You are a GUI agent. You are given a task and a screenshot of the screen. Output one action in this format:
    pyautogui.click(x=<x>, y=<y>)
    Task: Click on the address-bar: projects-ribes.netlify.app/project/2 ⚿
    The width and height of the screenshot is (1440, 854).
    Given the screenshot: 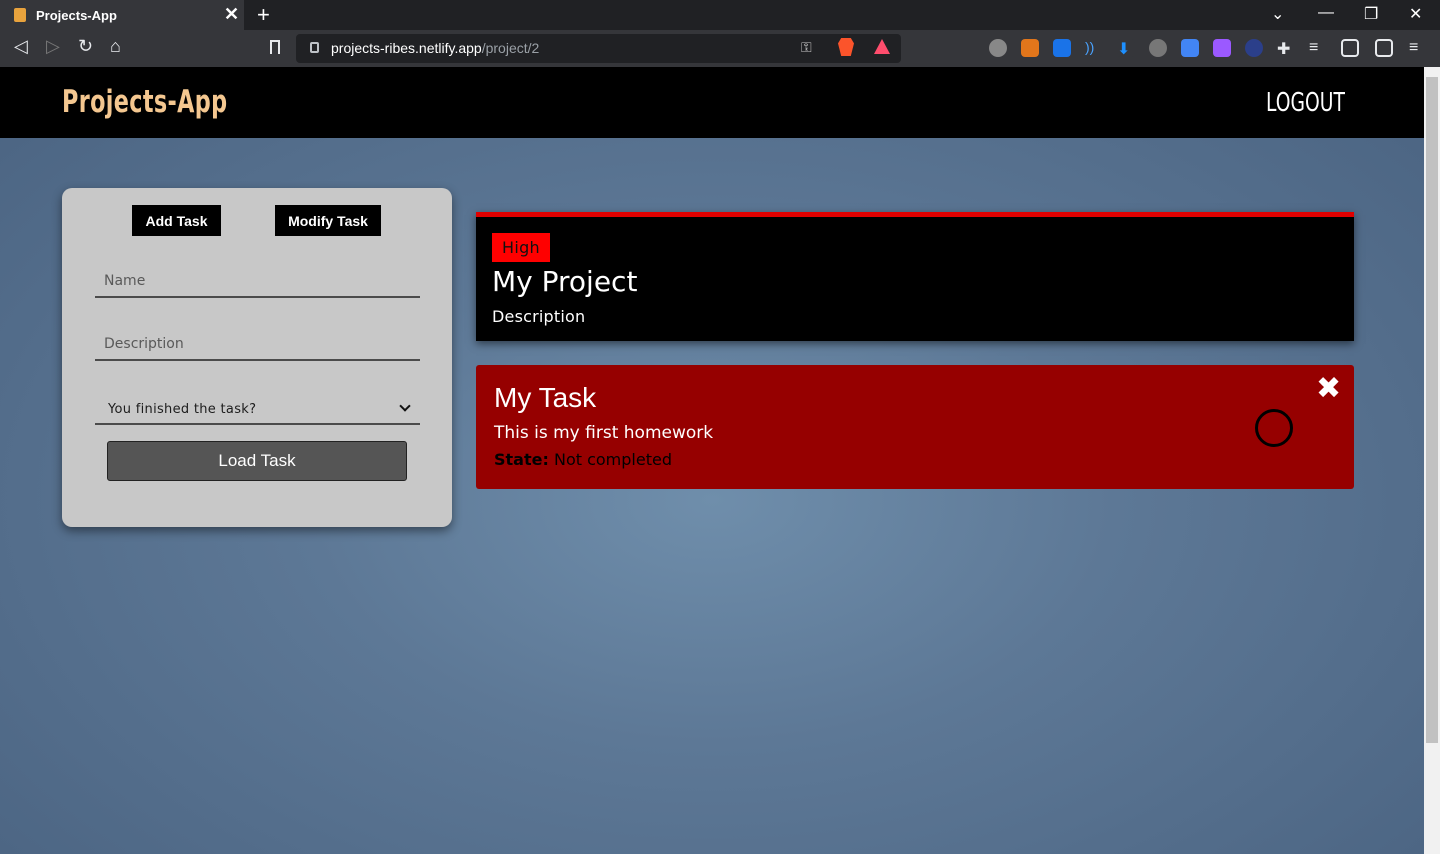 What is the action you would take?
    pyautogui.click(x=598, y=48)
    